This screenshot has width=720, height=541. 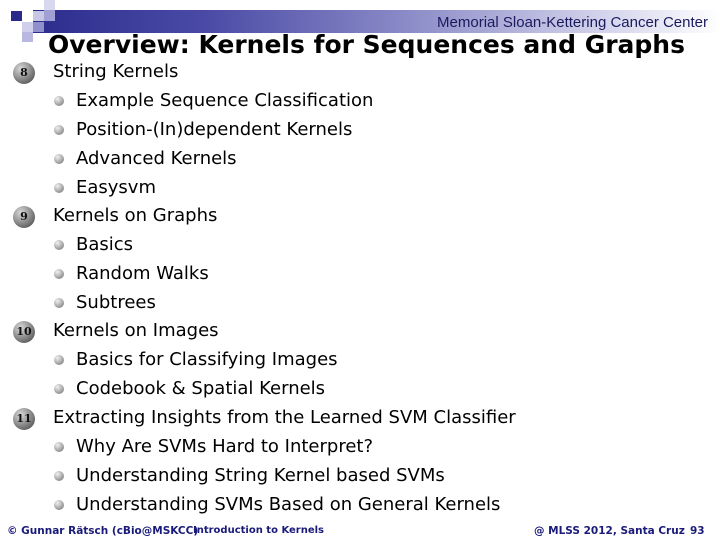 I want to click on subsection-item: Position-(In)dependent Kernels, so click(x=214, y=129).